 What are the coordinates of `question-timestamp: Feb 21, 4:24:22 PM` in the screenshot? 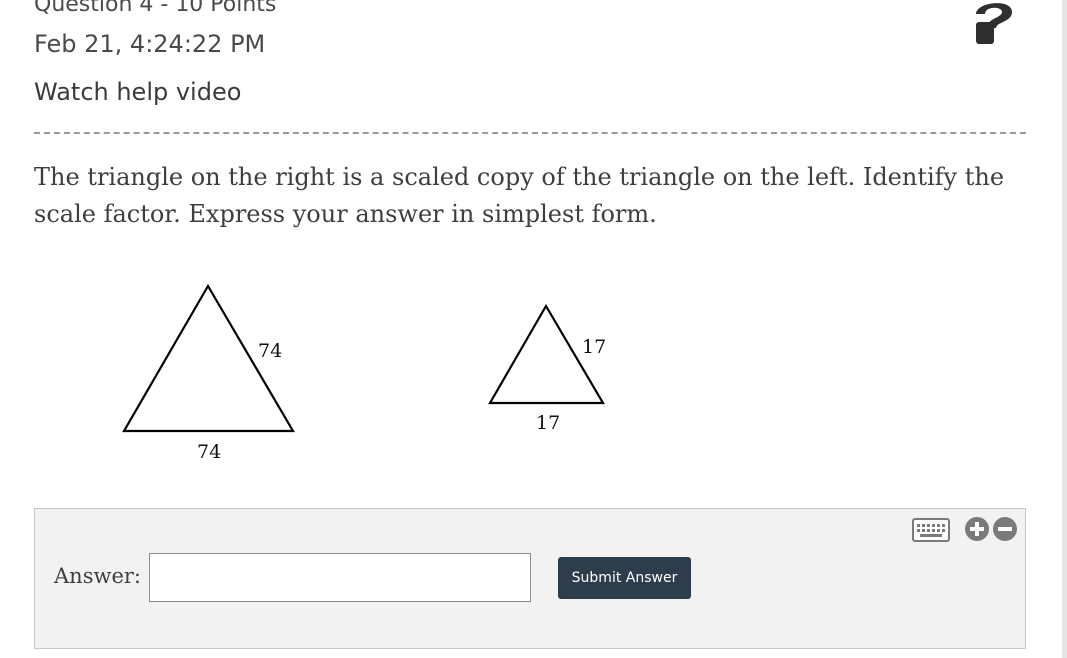 It's located at (150, 44).